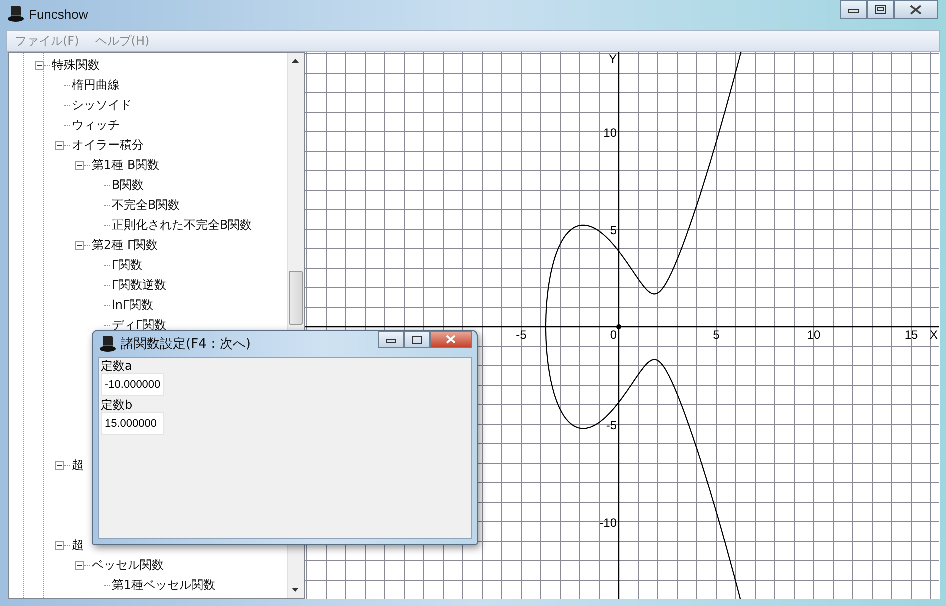 This screenshot has width=946, height=606. Describe the element at coordinates (164, 585) in the screenshot. I see `tree-item: 第1種ベッセル関数` at that location.